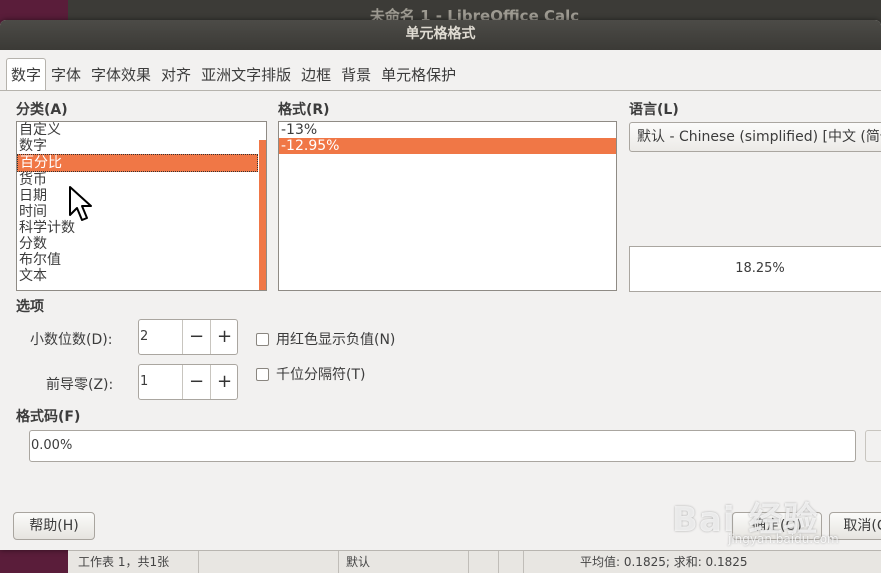 The image size is (881, 573). What do you see at coordinates (440, 90) in the screenshot?
I see `tab-divider` at bounding box center [440, 90].